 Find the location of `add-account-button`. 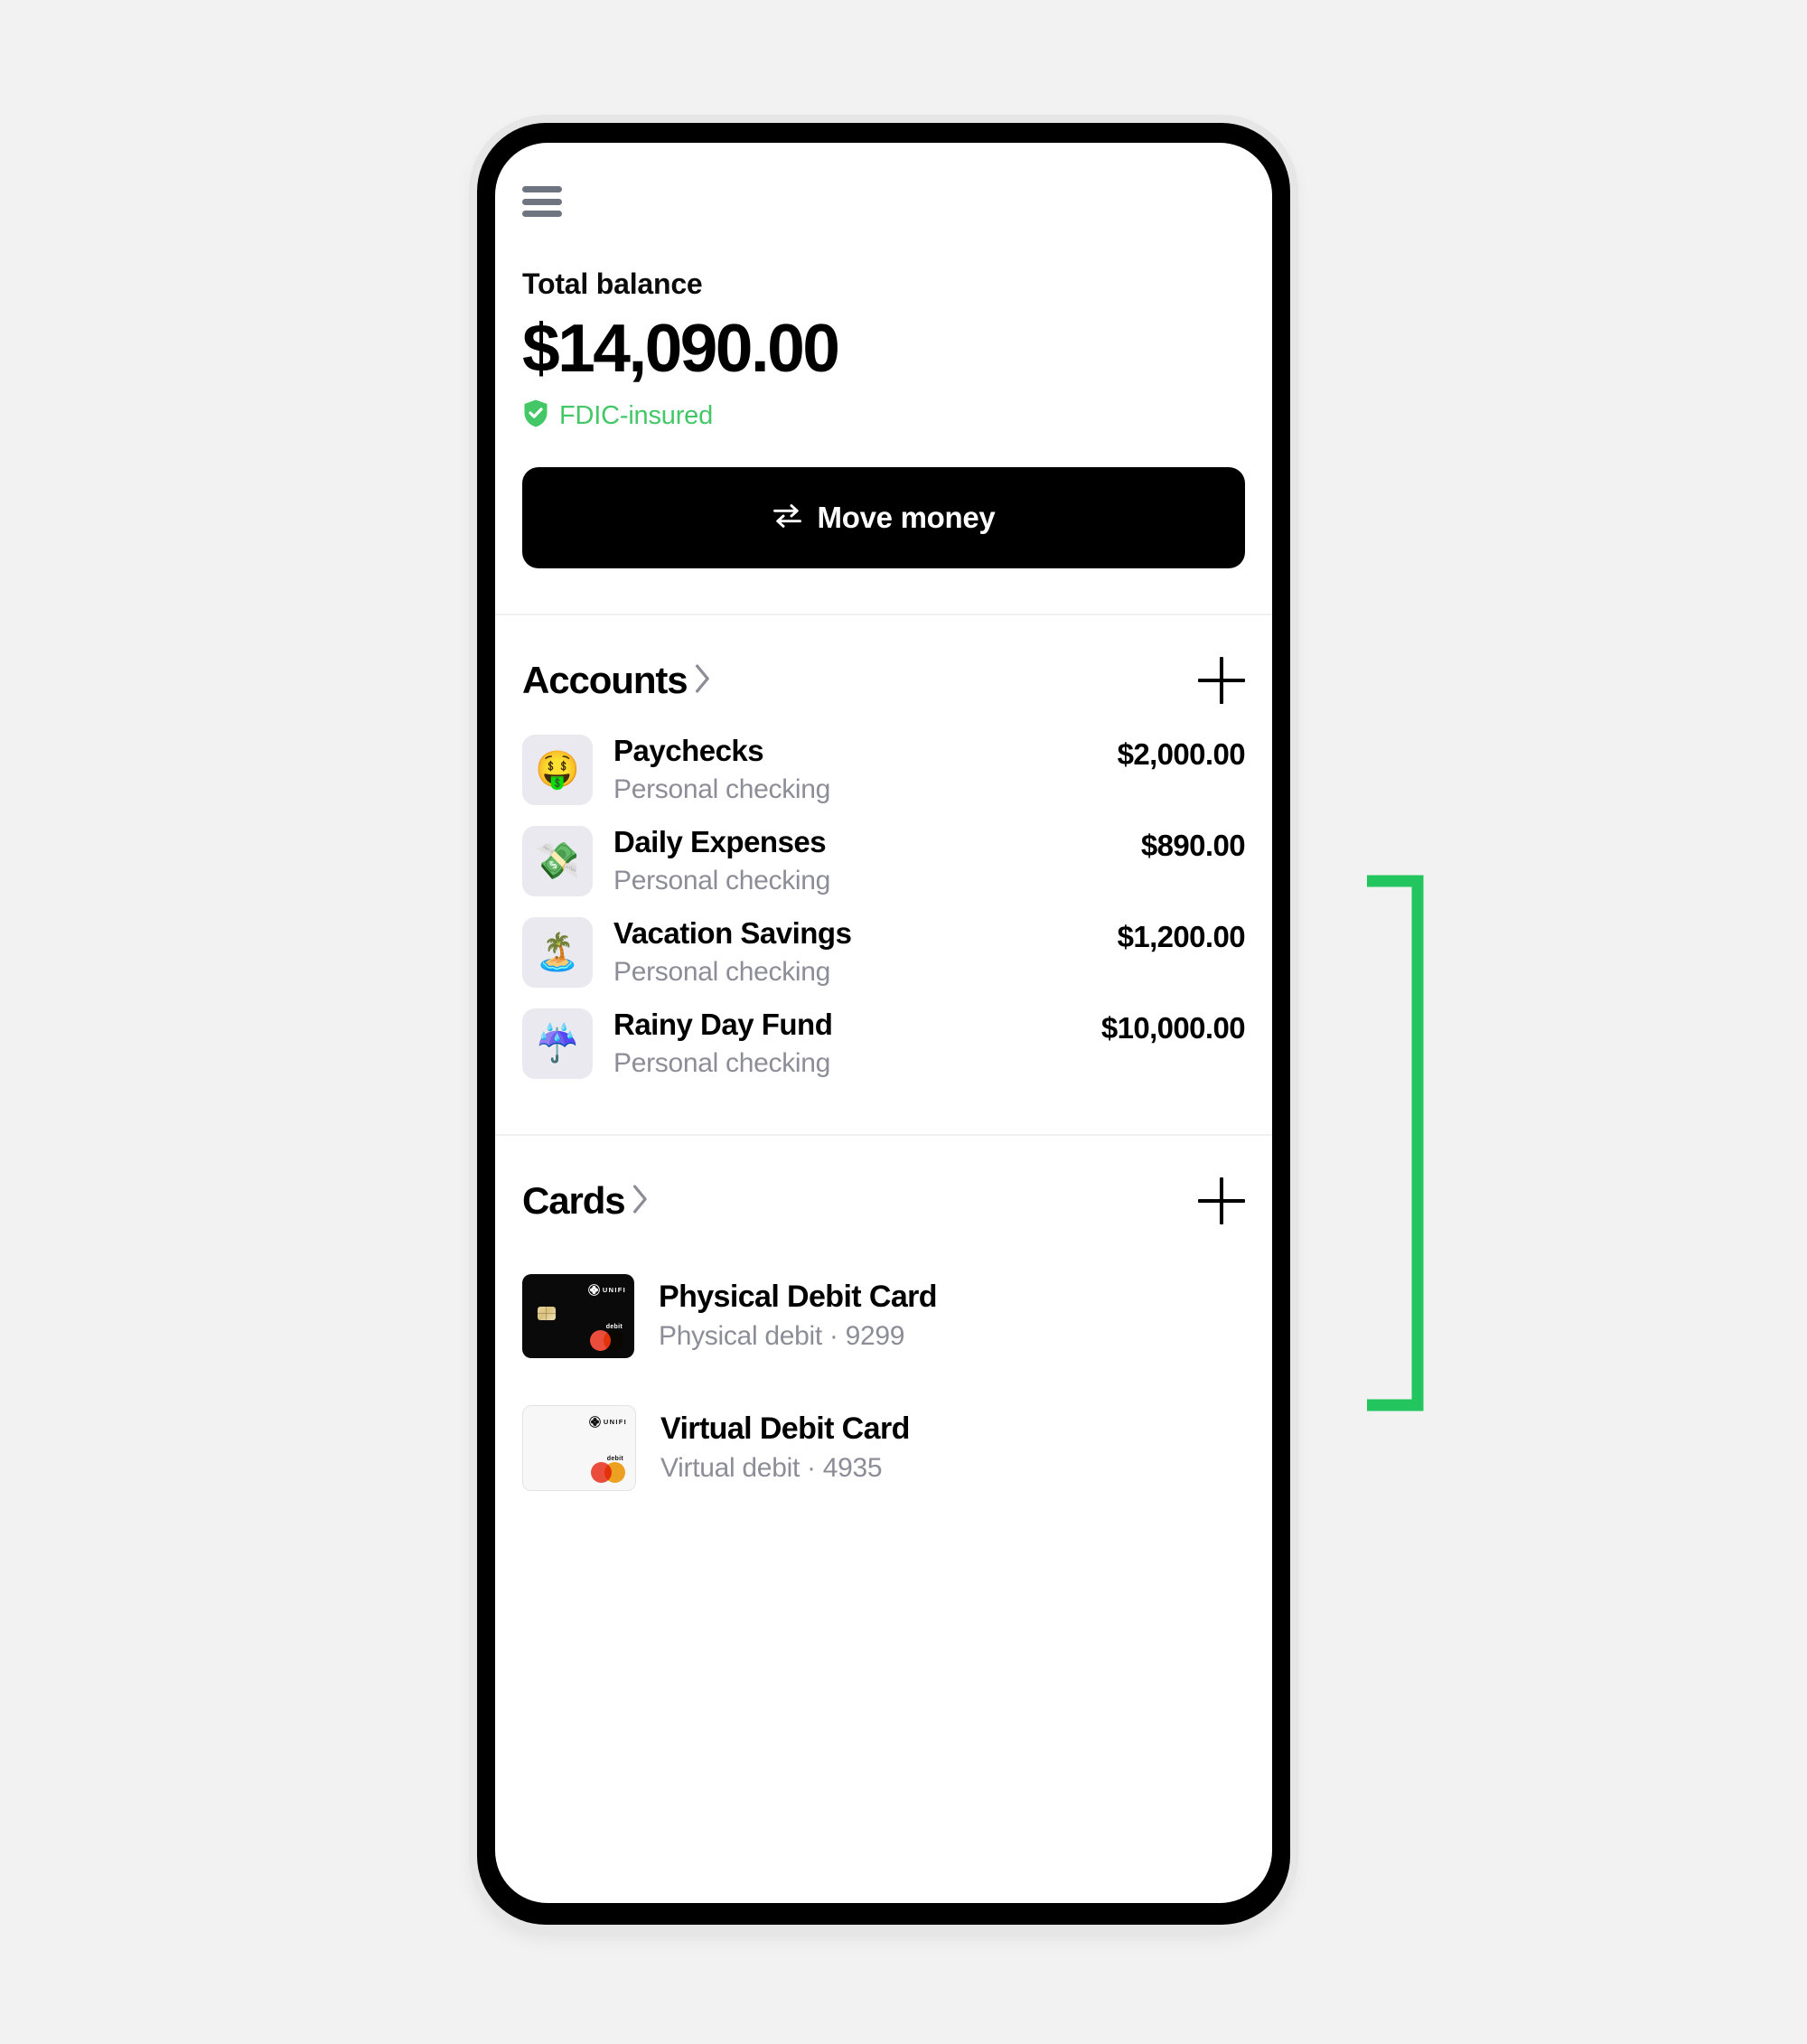

add-account-button is located at coordinates (1222, 680).